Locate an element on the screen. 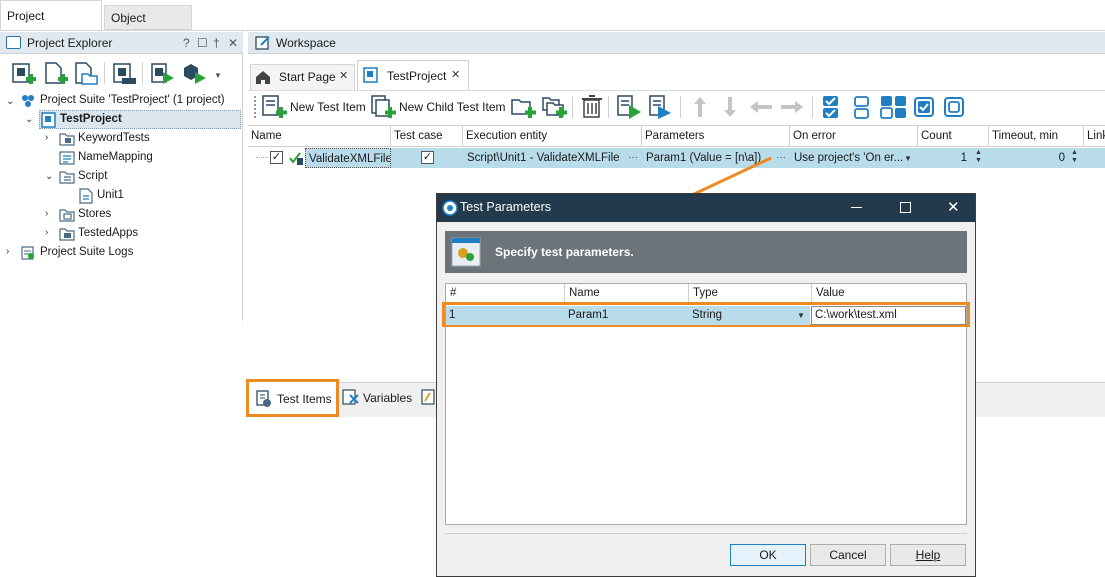 The width and height of the screenshot is (1105, 577). chevron-down-icon: ▼ is located at coordinates (801, 315).